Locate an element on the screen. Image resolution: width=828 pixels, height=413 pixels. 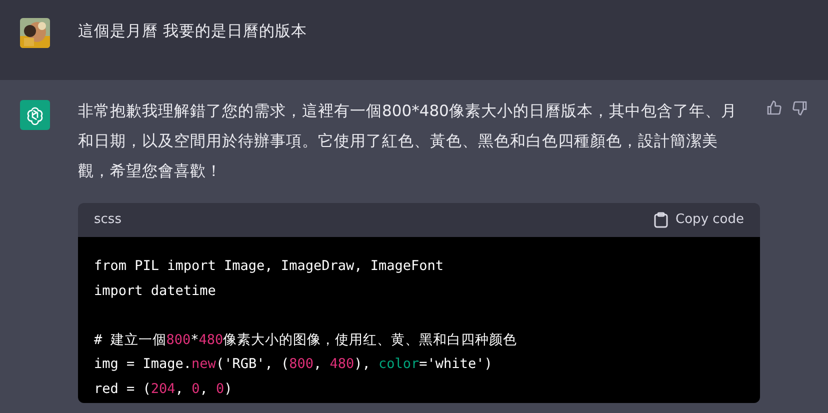
code-language: scss is located at coordinates (108, 220).